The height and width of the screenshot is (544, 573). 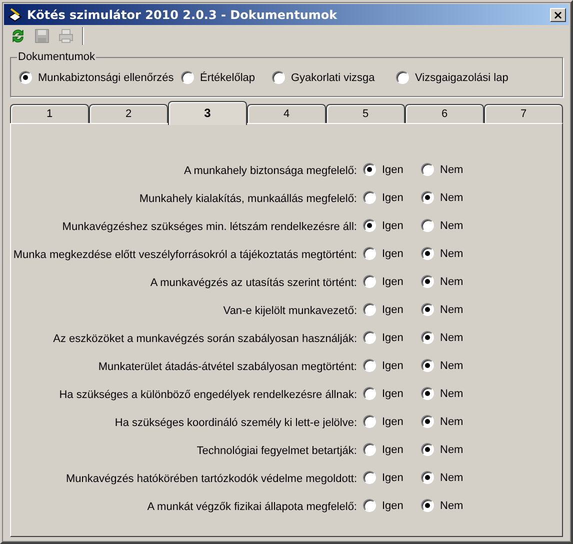 What do you see at coordinates (236, 423) in the screenshot?
I see `question-label: Ha szükséges koordináló személy ki lett-e jelölve:` at bounding box center [236, 423].